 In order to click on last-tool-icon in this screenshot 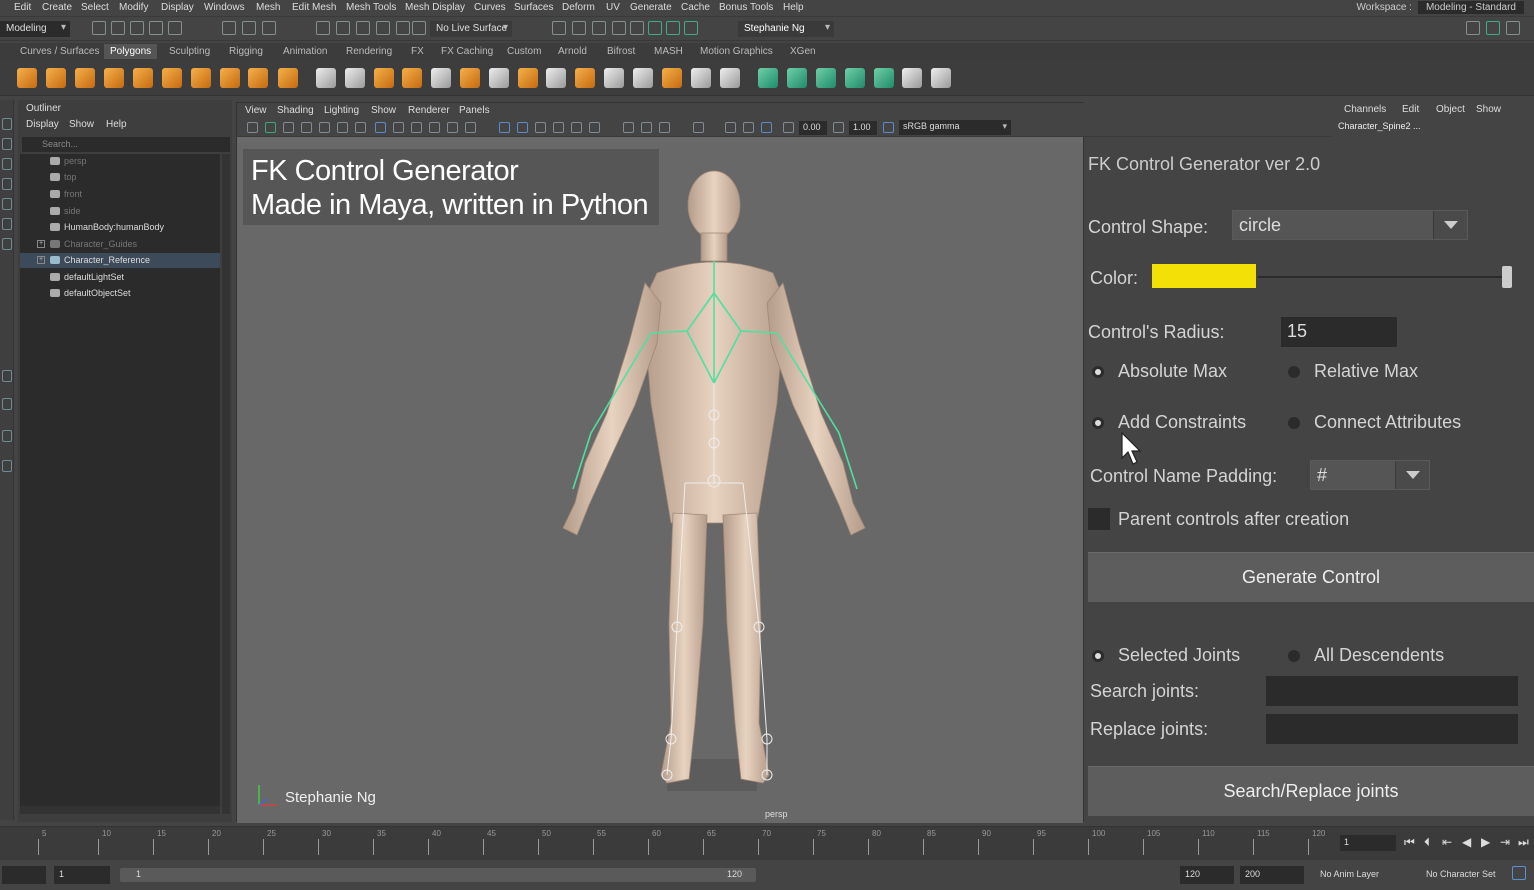, I will do `click(7, 244)`.